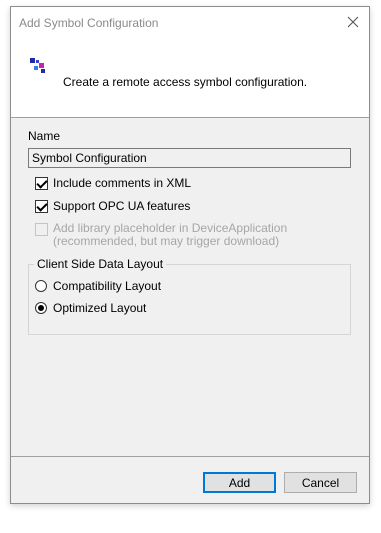 The height and width of the screenshot is (533, 381). Describe the element at coordinates (239, 482) in the screenshot. I see `add-button: Add` at that location.